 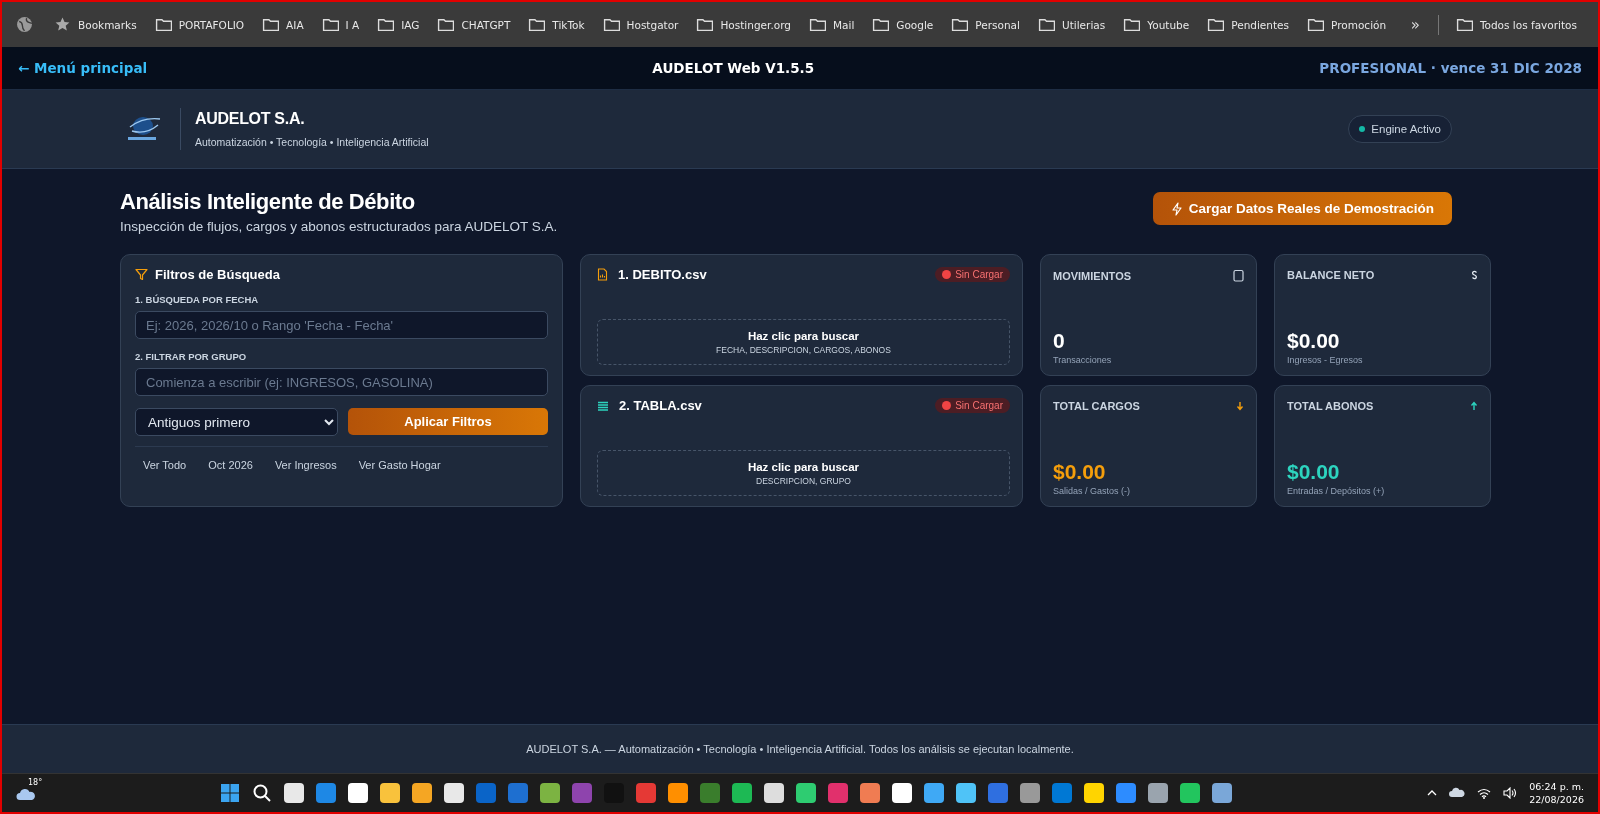 I want to click on windows-start-icon, so click(x=230, y=793).